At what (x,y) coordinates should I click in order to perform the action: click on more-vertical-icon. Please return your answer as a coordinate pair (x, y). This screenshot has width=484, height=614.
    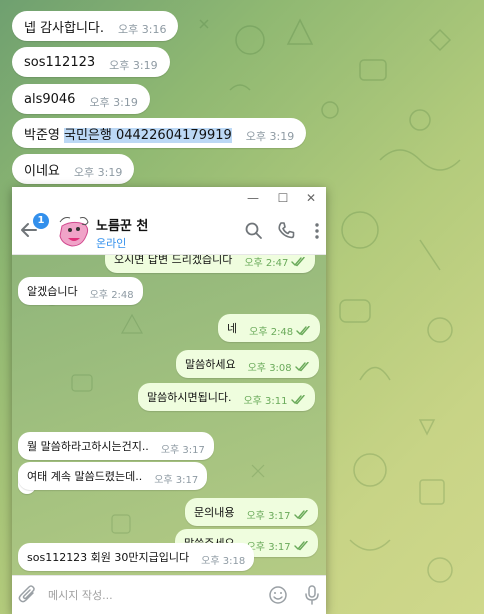
    Looking at the image, I should click on (316, 231).